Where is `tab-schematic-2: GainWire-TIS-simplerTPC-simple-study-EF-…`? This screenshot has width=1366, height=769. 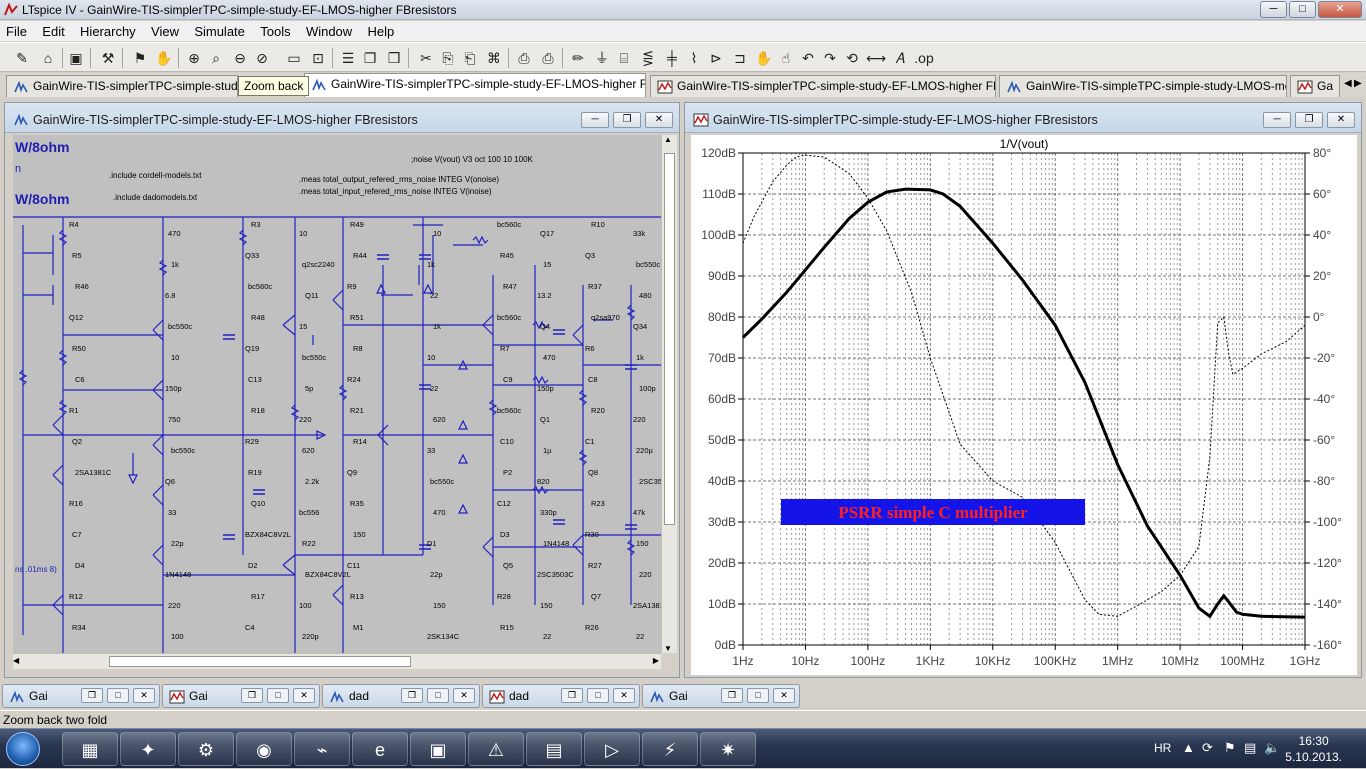 tab-schematic-2: GainWire-TIS-simplerTPC-simple-study-EF-… is located at coordinates (475, 85).